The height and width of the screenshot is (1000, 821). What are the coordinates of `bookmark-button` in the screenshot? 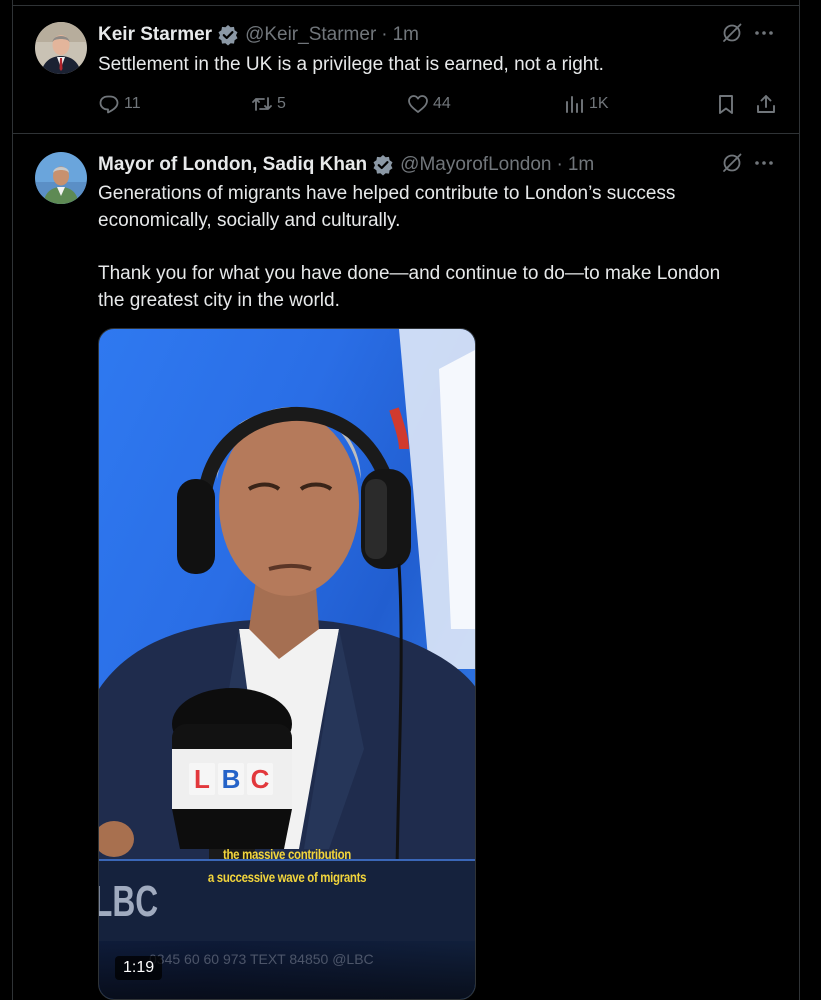 It's located at (728, 104).